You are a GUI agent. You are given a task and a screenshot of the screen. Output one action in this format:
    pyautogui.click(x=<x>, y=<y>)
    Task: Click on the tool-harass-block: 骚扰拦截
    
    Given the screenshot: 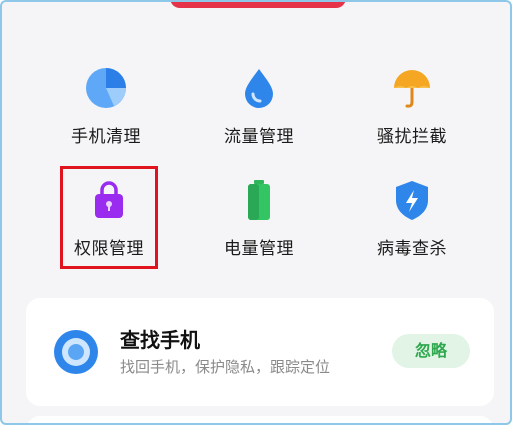 What is the action you would take?
    pyautogui.click(x=412, y=116)
    